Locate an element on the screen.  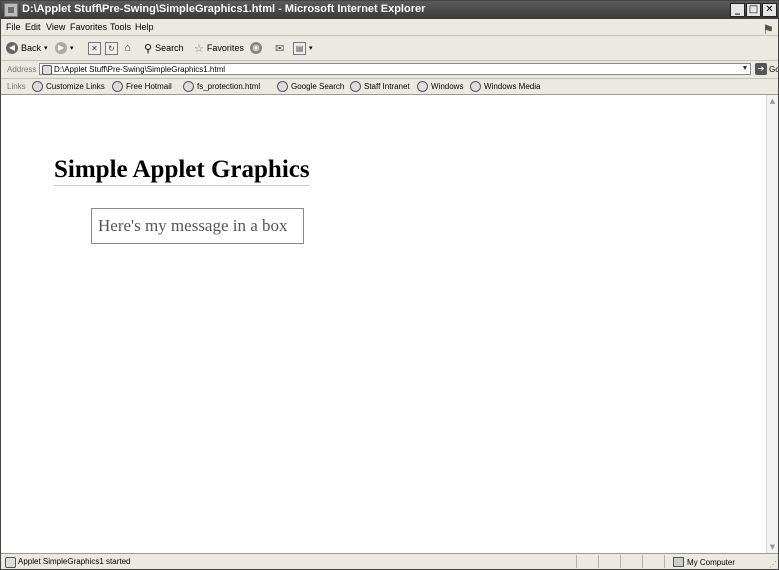
refresh-button: ↻ is located at coordinates (111, 48).